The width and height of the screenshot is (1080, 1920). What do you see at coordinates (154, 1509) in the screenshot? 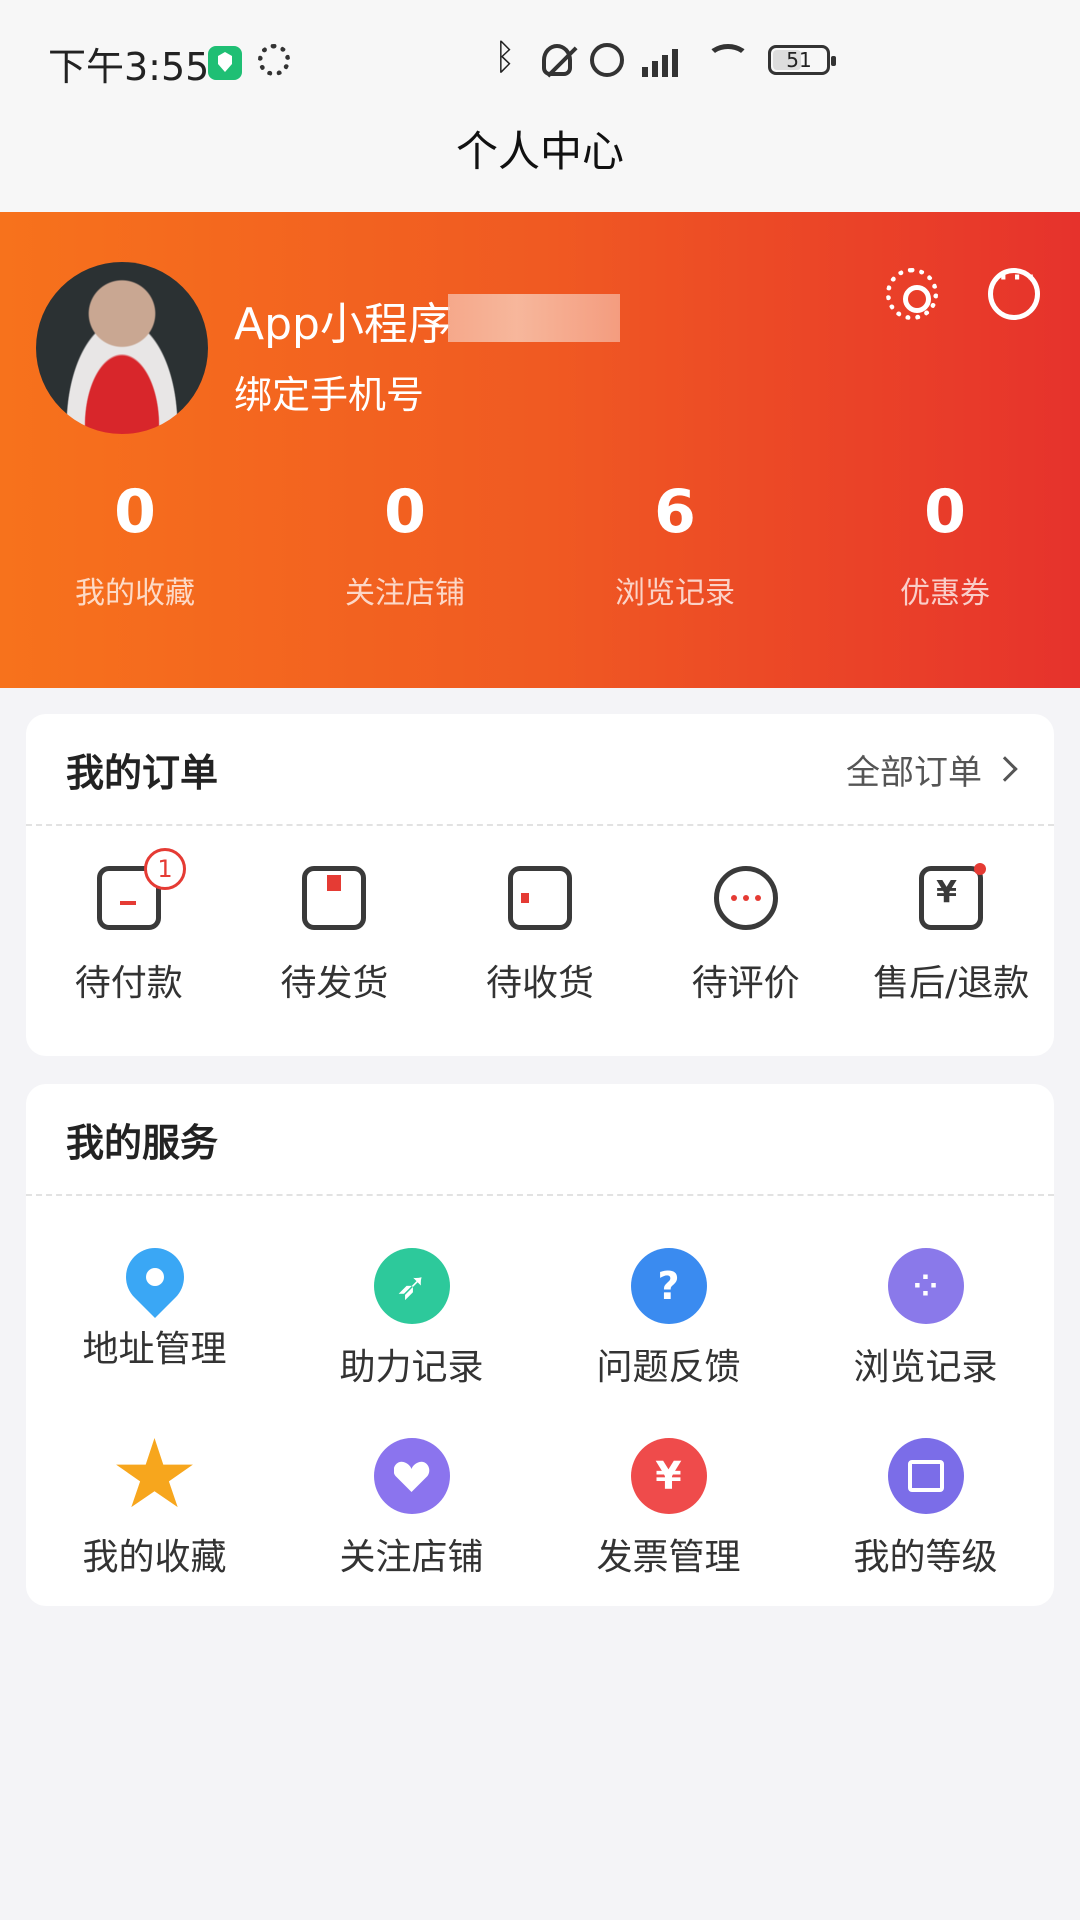
I see `service-favorites: 我的收藏` at bounding box center [154, 1509].